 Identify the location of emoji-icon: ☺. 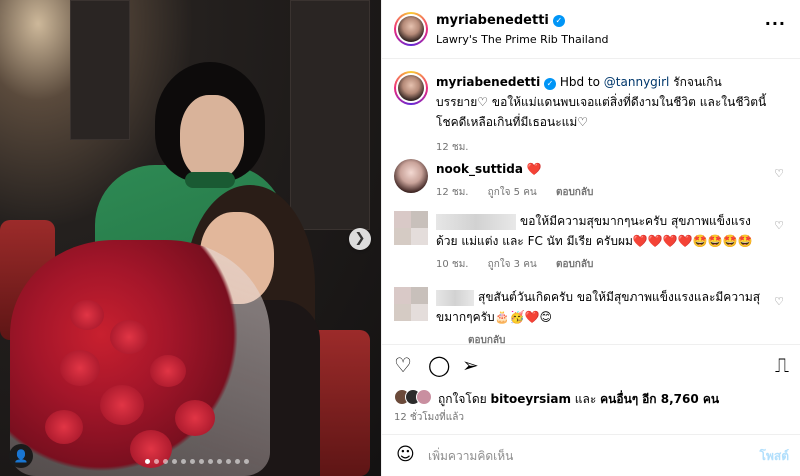
(405, 454).